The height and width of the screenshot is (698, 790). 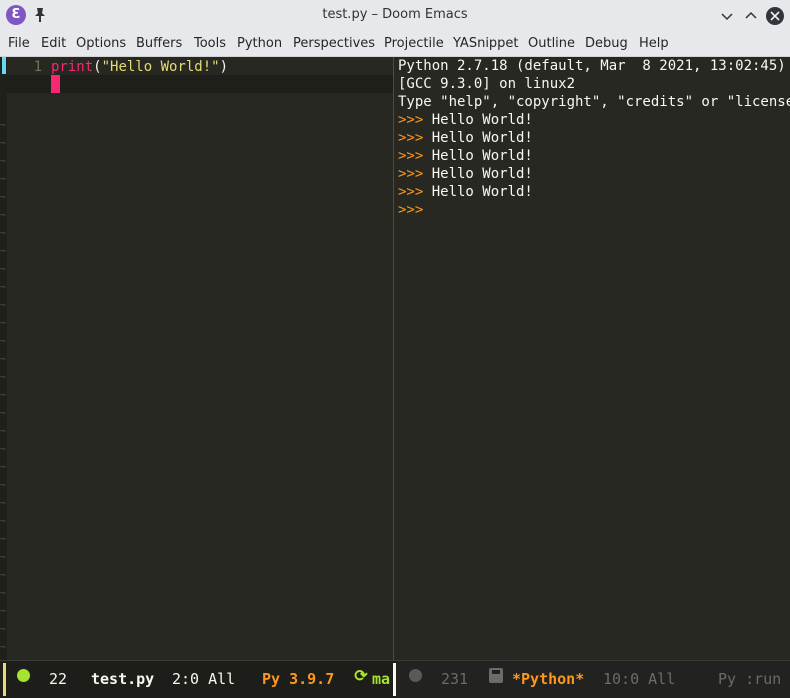 I want to click on menu-python: Python, so click(x=259, y=44).